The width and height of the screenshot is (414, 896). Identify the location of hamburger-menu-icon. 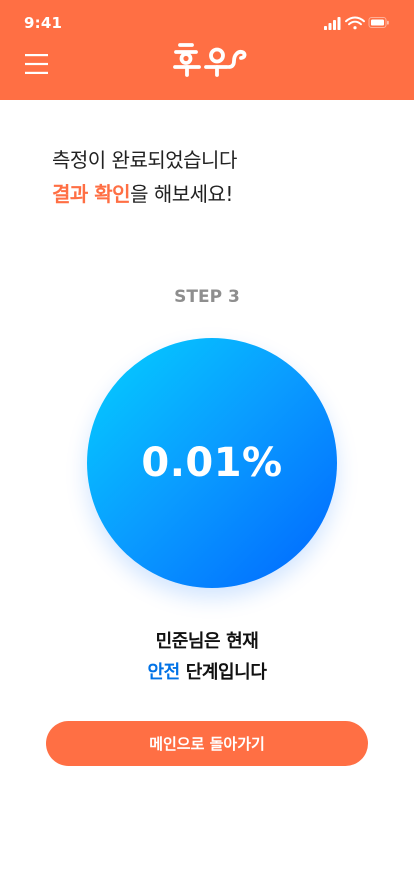
(36, 64).